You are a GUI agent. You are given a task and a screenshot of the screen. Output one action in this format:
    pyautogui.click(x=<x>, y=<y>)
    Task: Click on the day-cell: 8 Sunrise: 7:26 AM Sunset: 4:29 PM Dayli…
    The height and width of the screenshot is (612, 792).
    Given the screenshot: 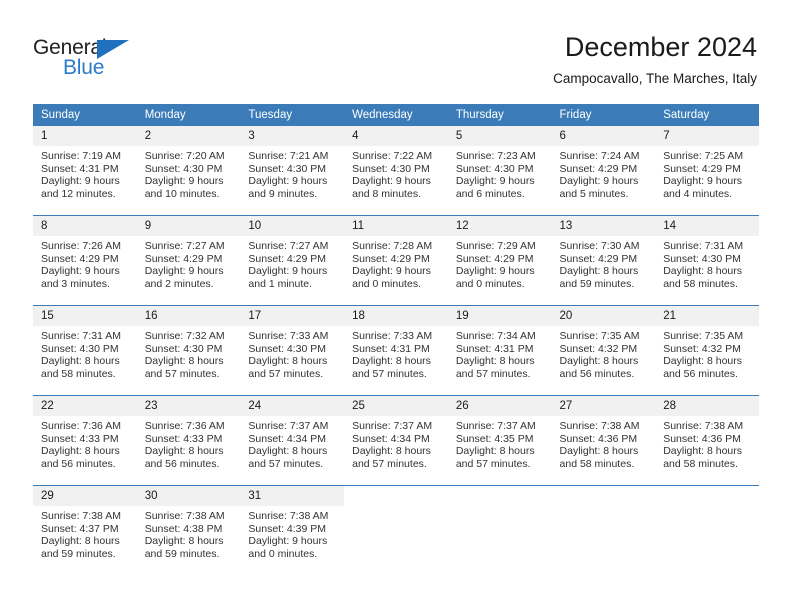 What is the action you would take?
    pyautogui.click(x=85, y=260)
    